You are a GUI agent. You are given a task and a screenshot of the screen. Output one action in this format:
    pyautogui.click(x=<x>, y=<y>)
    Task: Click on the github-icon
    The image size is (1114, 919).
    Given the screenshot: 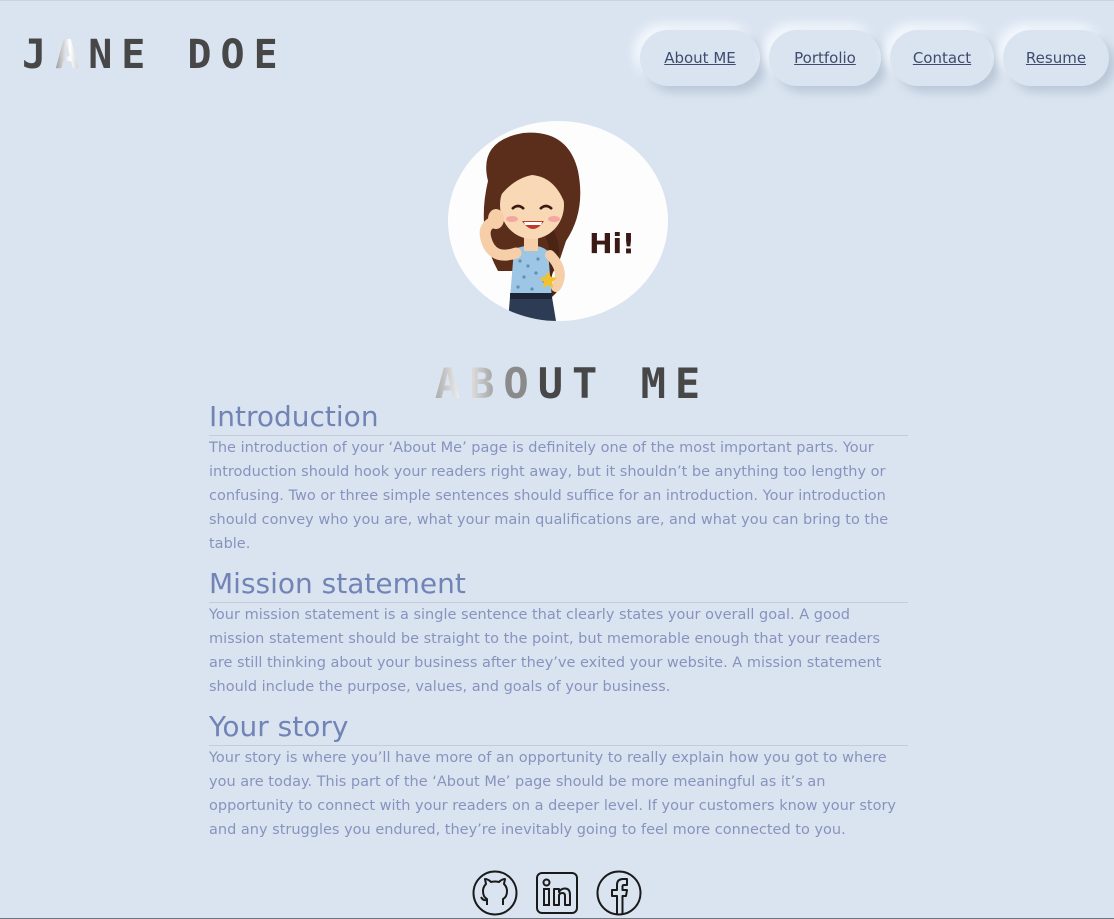 What is the action you would take?
    pyautogui.click(x=495, y=893)
    